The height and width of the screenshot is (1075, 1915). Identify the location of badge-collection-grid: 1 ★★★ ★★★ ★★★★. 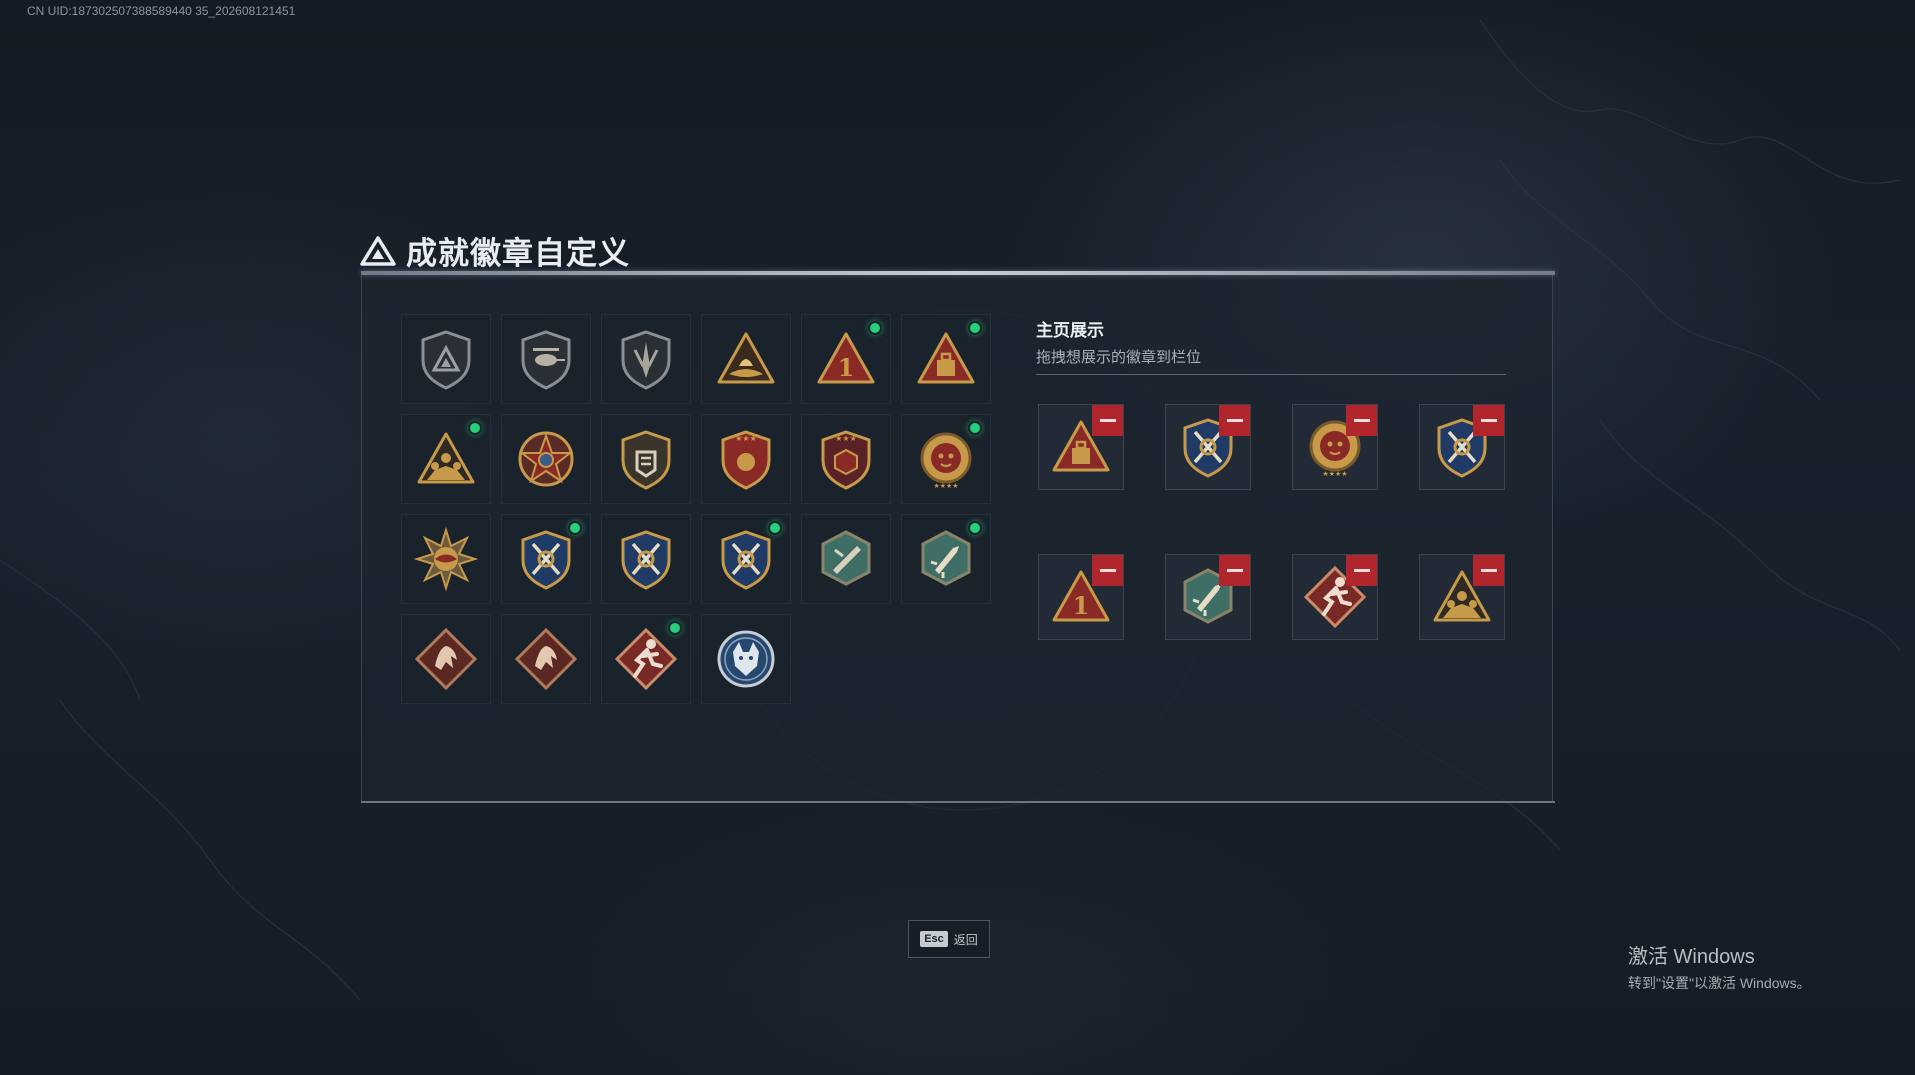
(696, 509).